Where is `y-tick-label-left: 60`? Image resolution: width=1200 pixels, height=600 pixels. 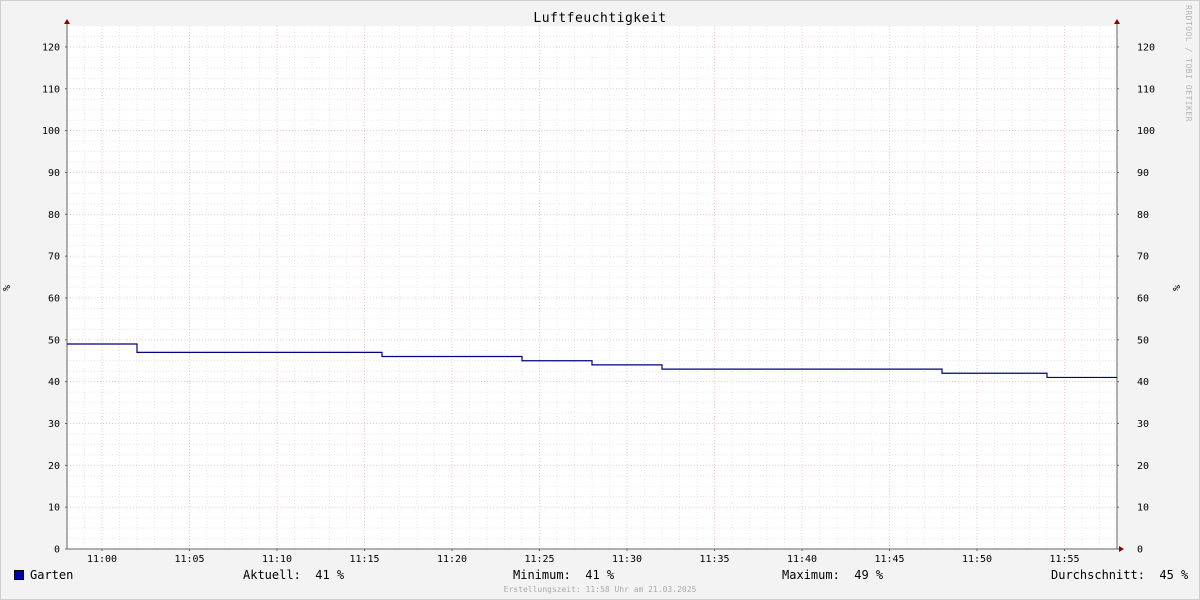 y-tick-label-left: 60 is located at coordinates (54, 298).